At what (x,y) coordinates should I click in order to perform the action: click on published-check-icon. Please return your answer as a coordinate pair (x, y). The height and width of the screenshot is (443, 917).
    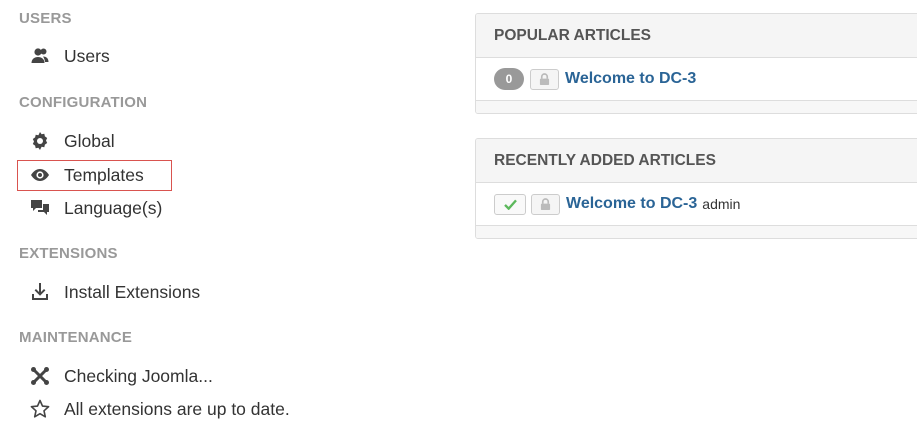
    Looking at the image, I should click on (510, 204).